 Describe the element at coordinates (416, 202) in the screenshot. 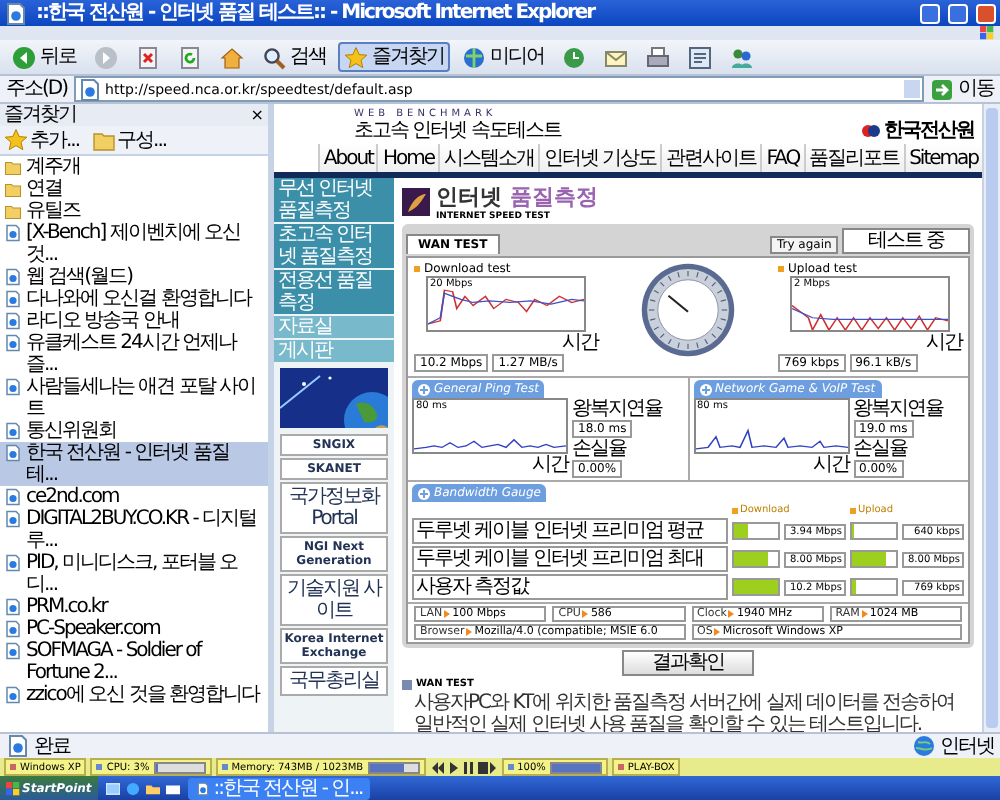

I see `banner-icon` at that location.